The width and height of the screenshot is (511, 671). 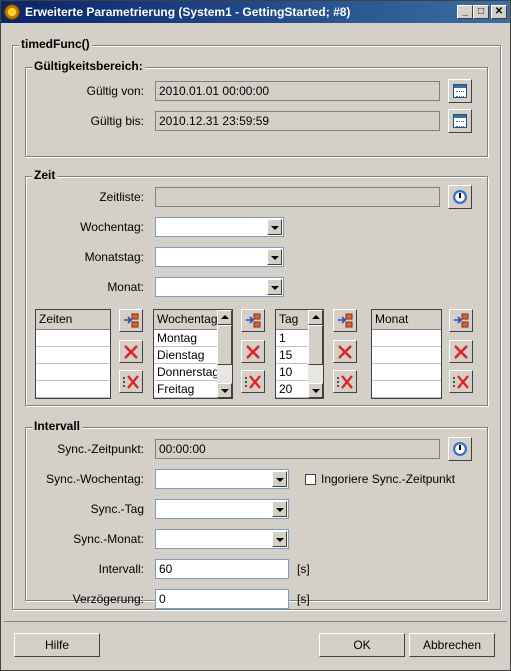 What do you see at coordinates (452, 645) in the screenshot?
I see `cancel-button: Abbrechen` at bounding box center [452, 645].